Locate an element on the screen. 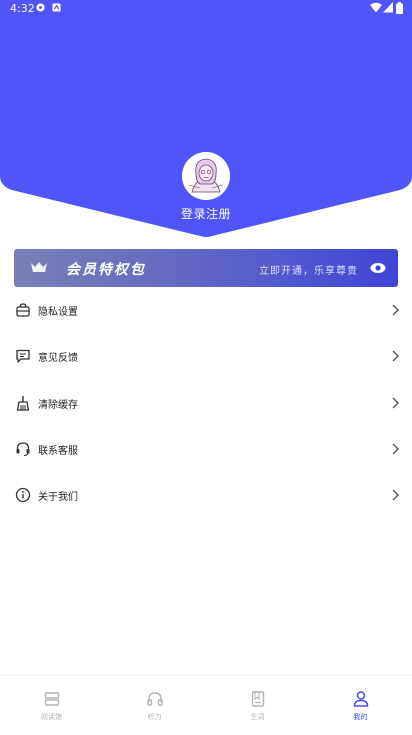 This screenshot has height=735, width=412. headphones-icon is located at coordinates (155, 699).